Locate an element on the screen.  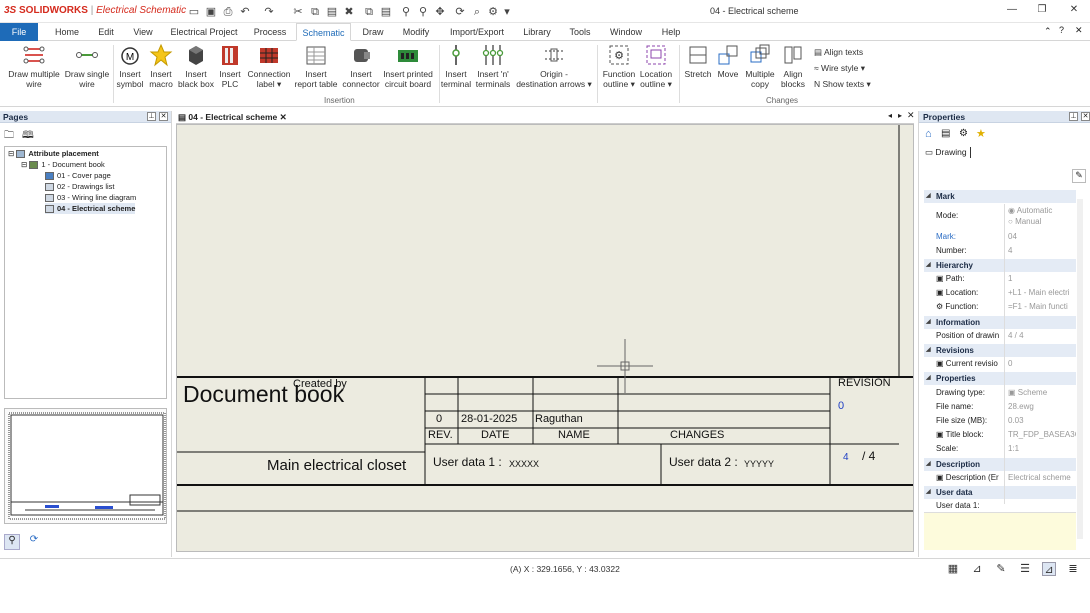
menu-view: View is located at coordinates (143, 32).